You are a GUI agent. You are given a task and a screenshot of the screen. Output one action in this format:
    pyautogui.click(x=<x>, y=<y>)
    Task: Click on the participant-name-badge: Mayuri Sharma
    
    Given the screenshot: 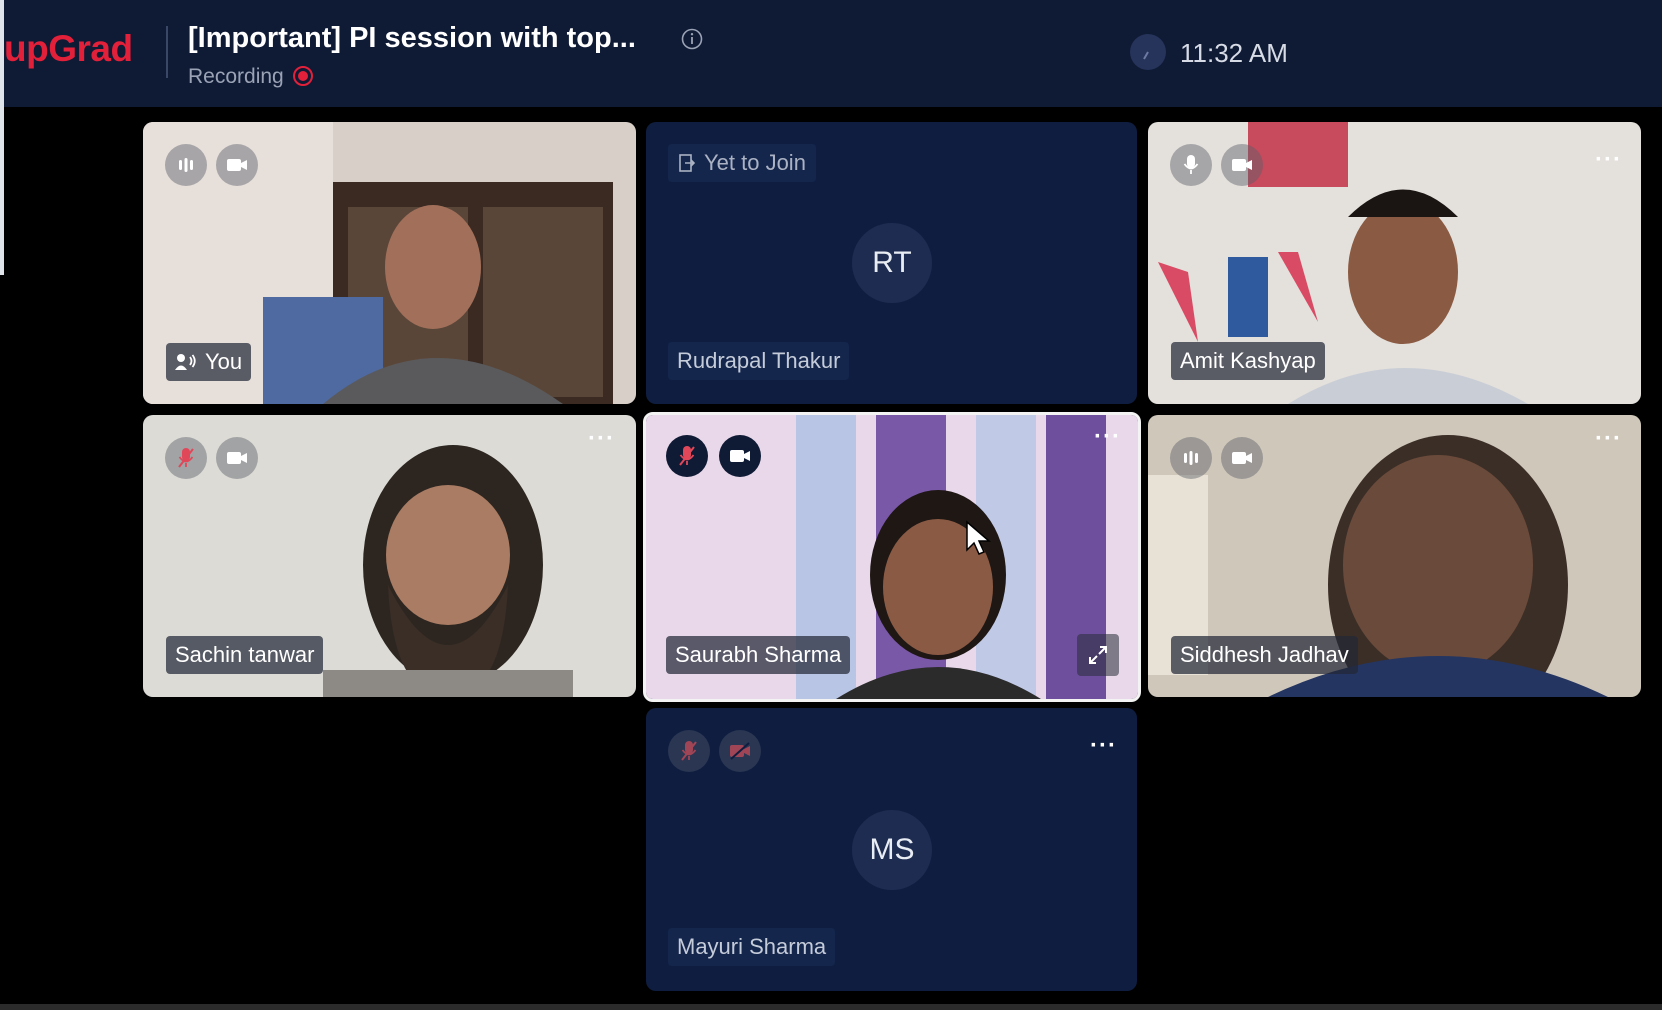 What is the action you would take?
    pyautogui.click(x=752, y=947)
    